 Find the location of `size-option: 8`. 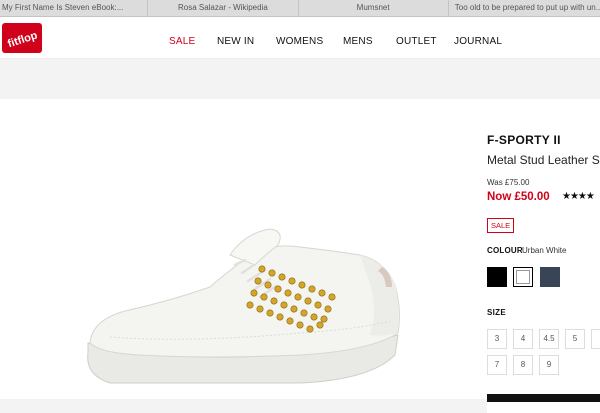

size-option: 8 is located at coordinates (523, 365).